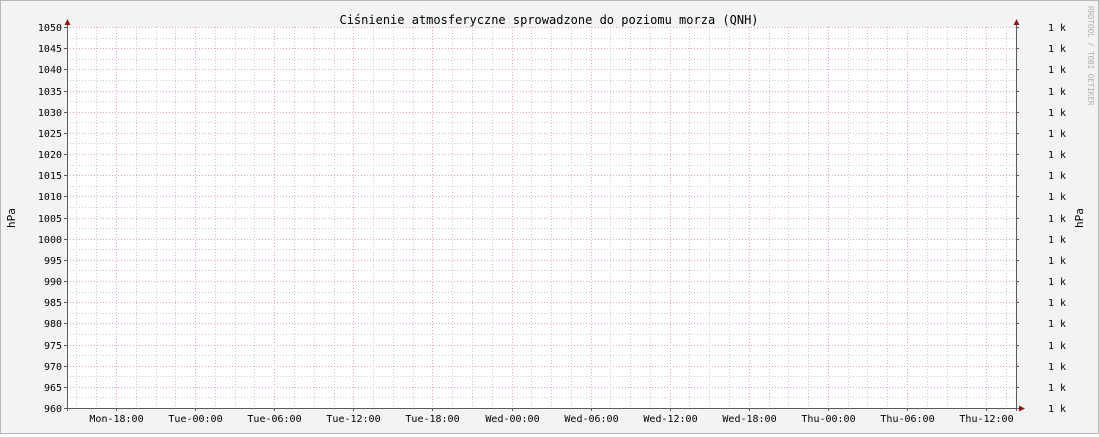 This screenshot has width=1099, height=437. Describe the element at coordinates (50, 134) in the screenshot. I see `y-tick-label: 1025` at that location.